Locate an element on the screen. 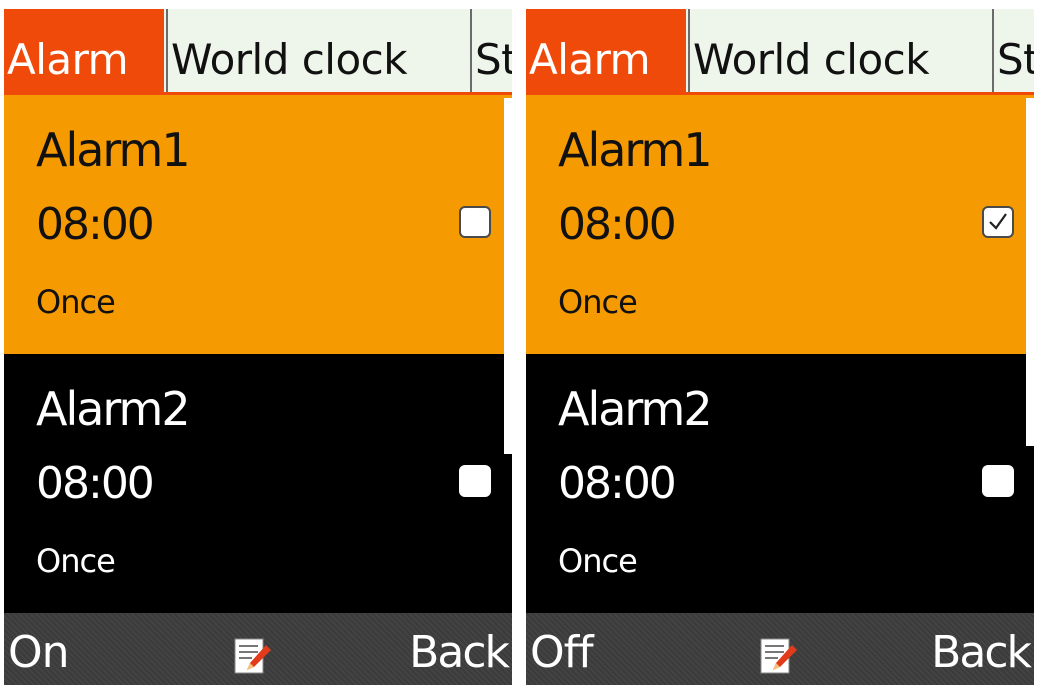 The width and height of the screenshot is (1048, 693). softkey-bar: Off Back is located at coordinates (780, 649).